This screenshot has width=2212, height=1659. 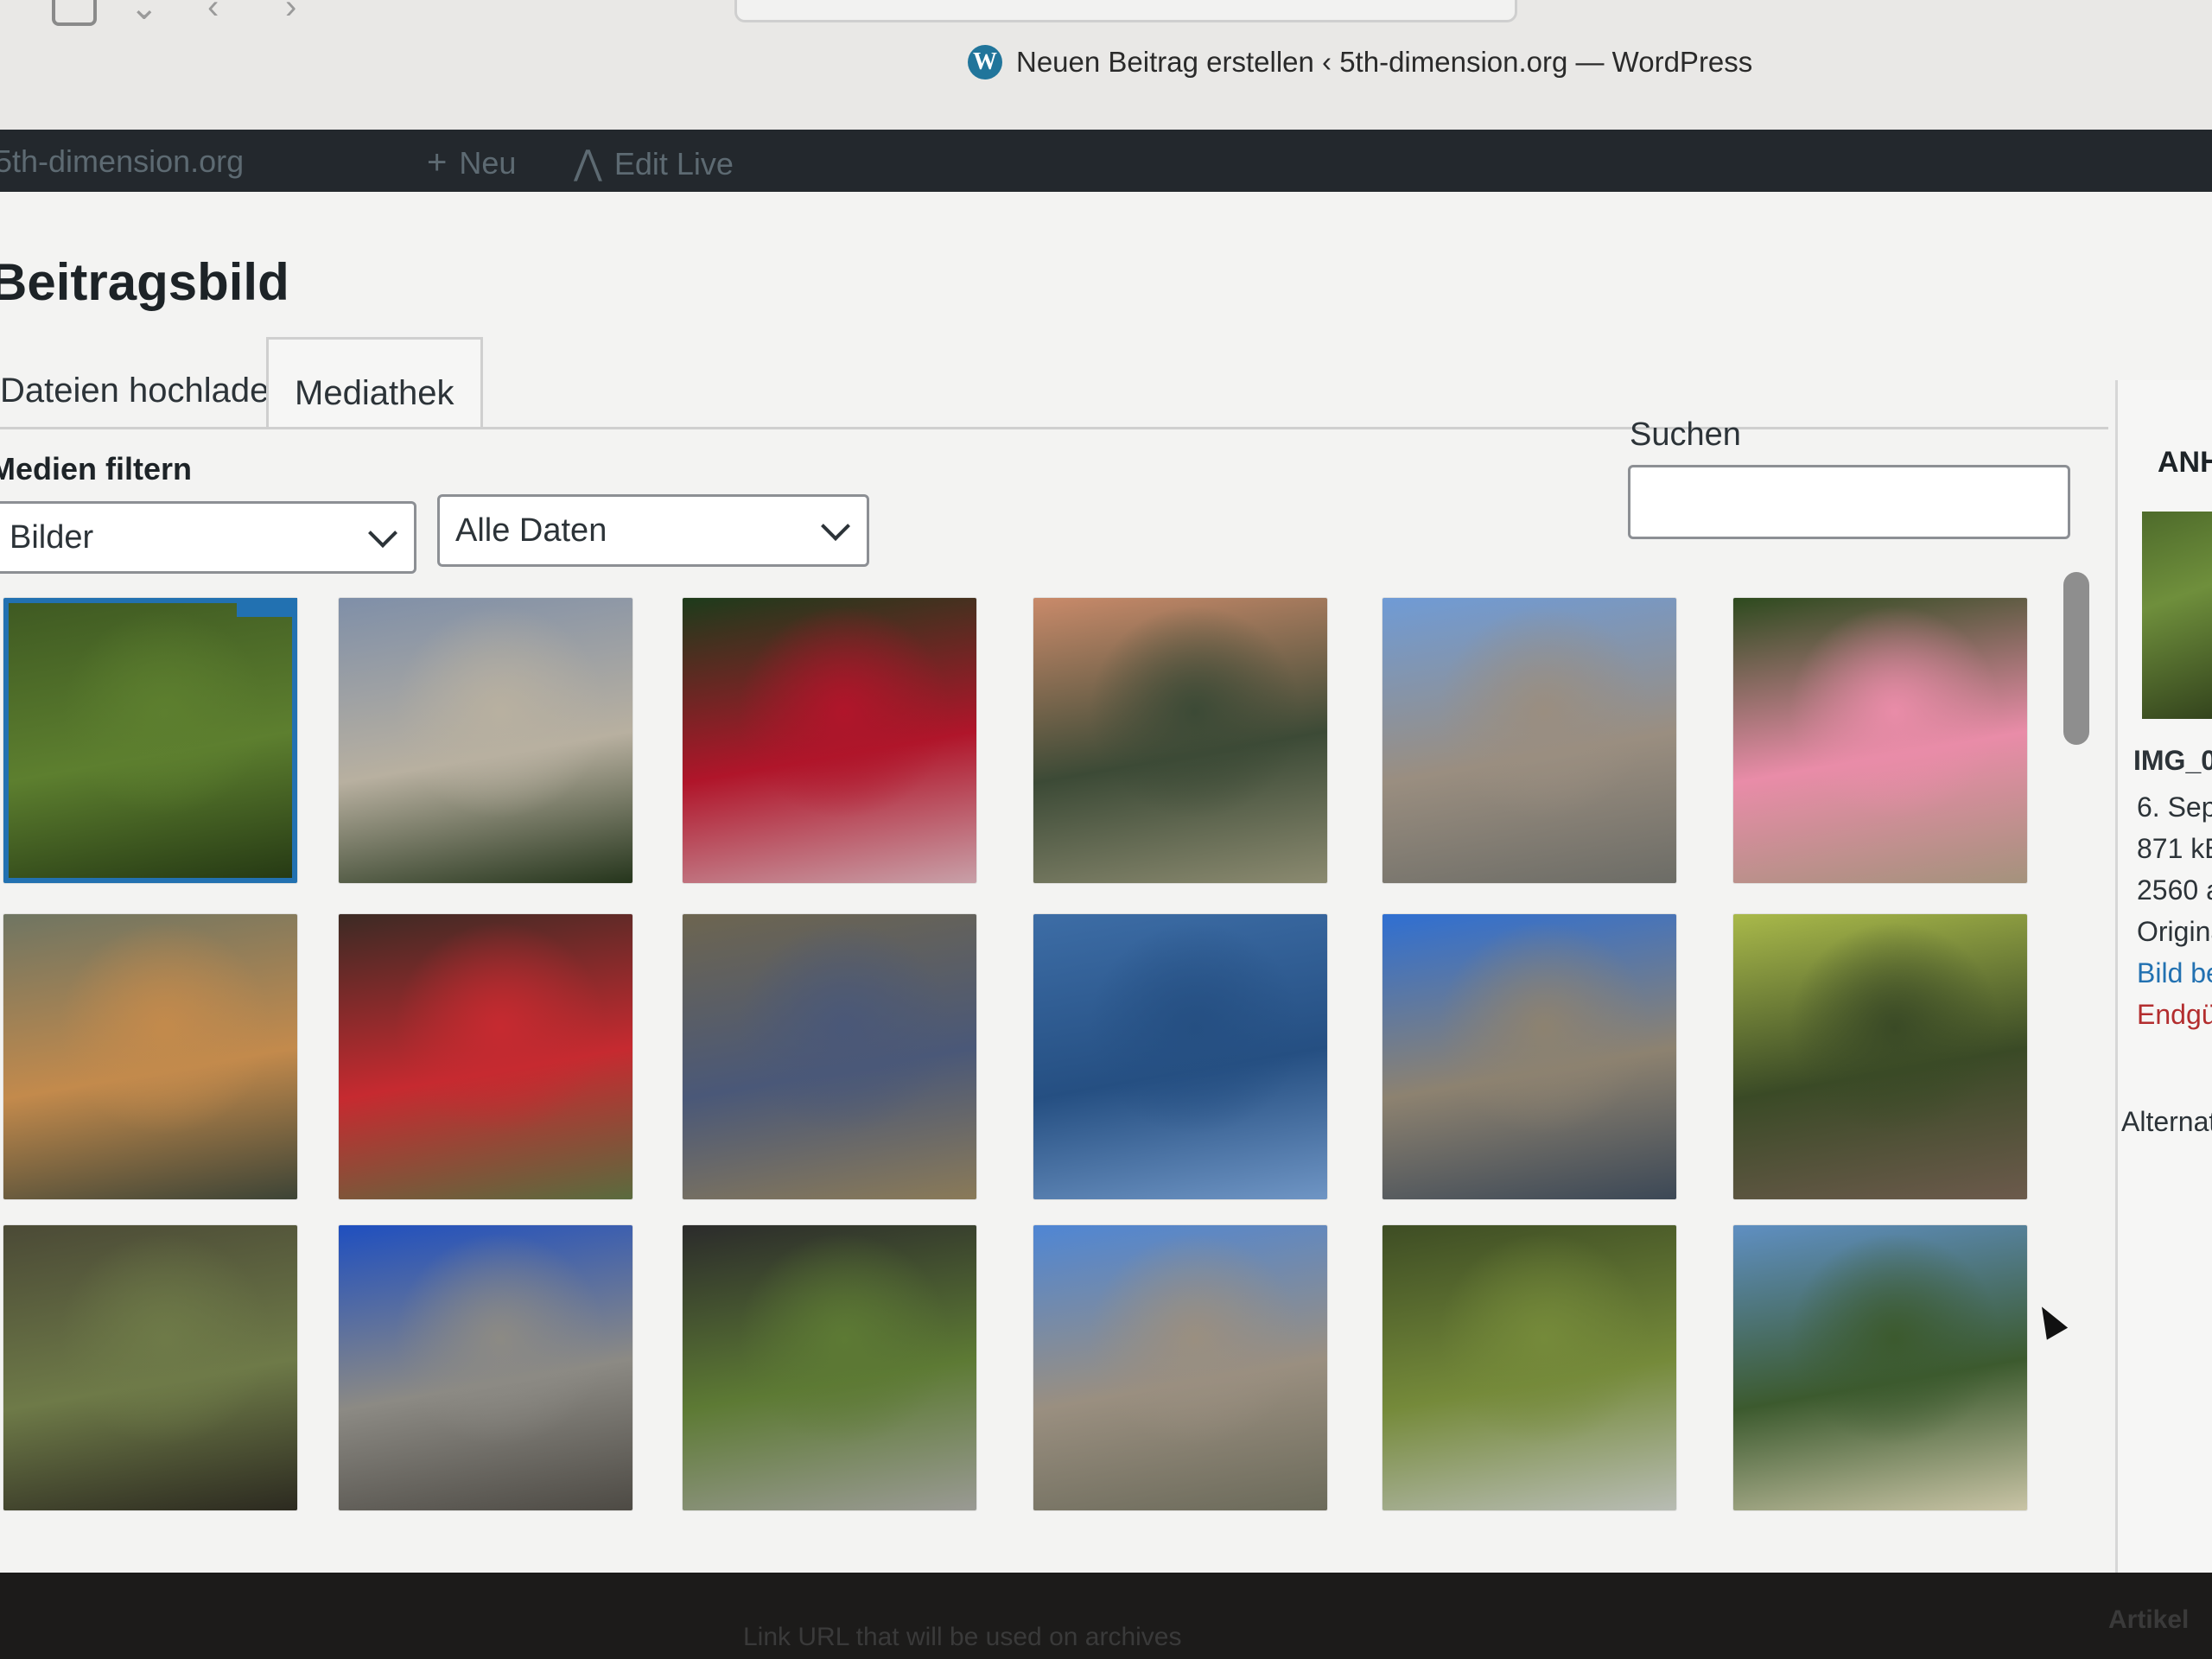 I want to click on filter-label: Medien filtern, so click(x=96, y=468).